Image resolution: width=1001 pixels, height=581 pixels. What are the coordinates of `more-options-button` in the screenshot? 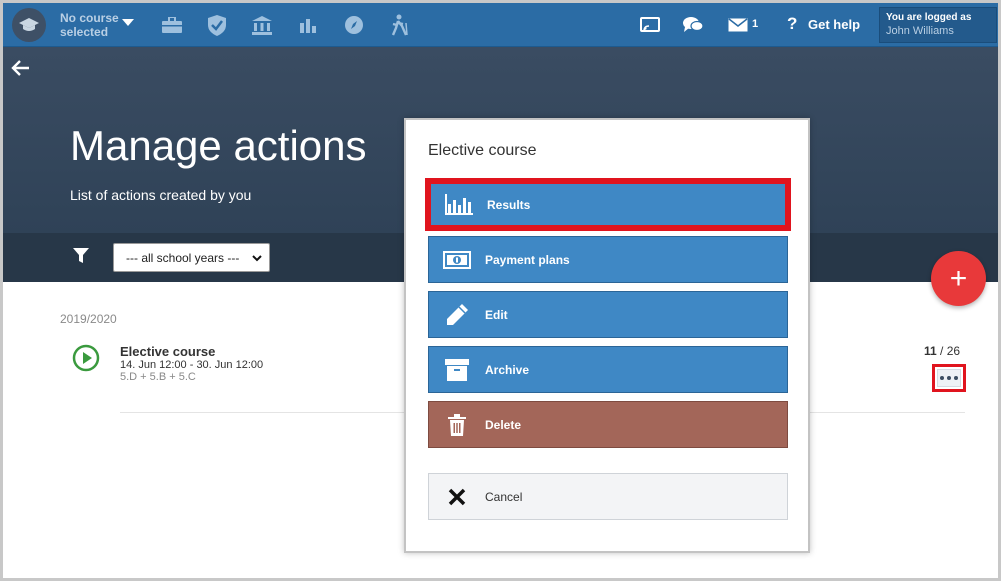 It's located at (949, 378).